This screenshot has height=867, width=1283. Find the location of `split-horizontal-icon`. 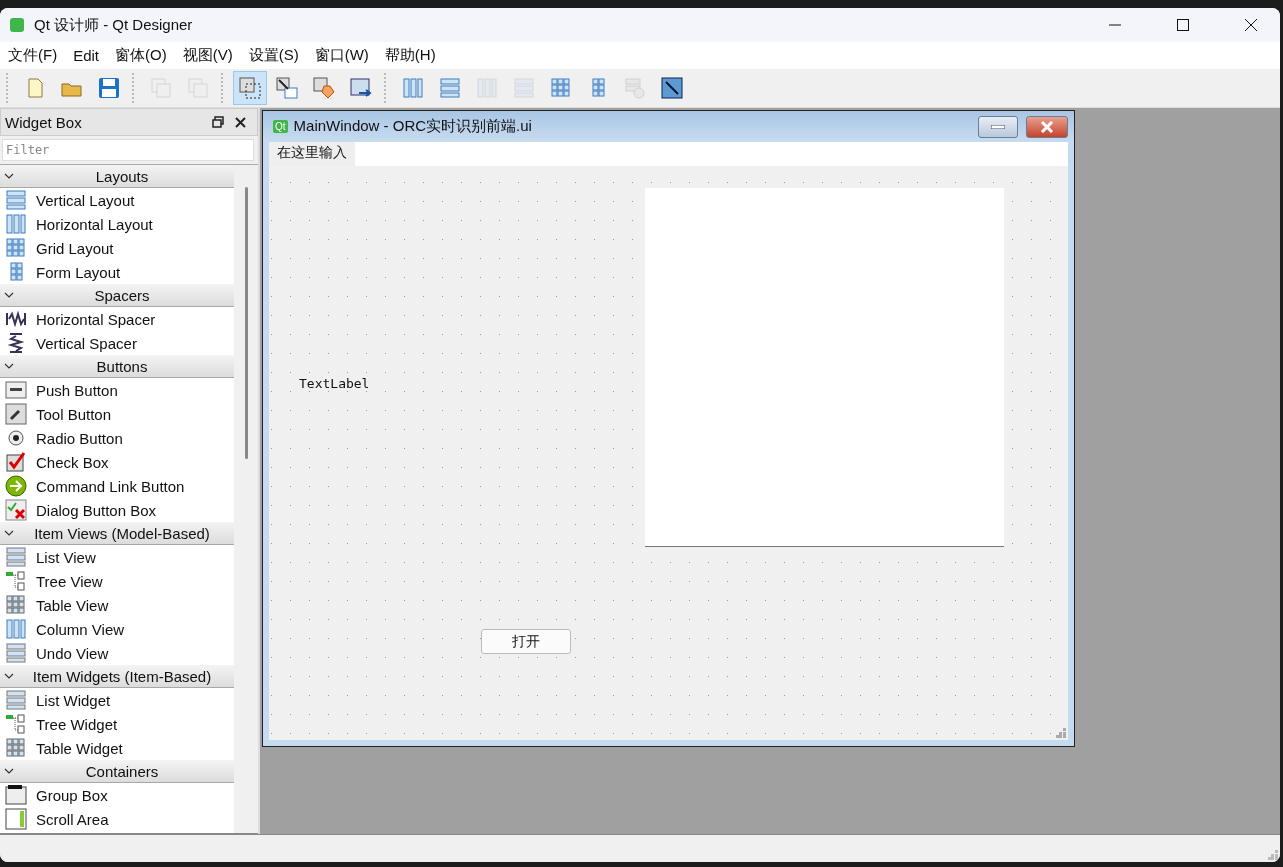

split-horizontal-icon is located at coordinates (487, 88).